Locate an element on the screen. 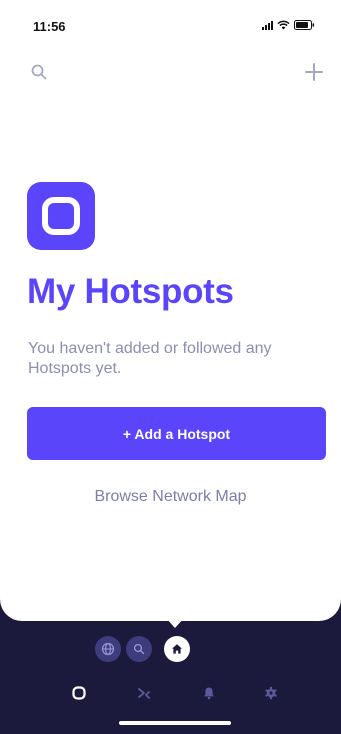 This screenshot has height=734, width=341. hotspot-icon is located at coordinates (79, 693).